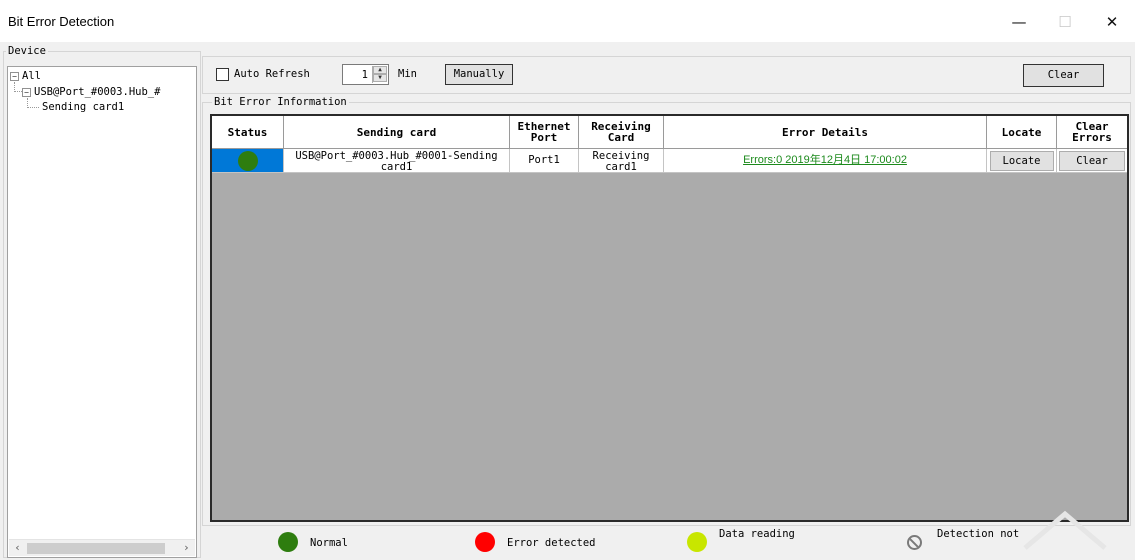 The height and width of the screenshot is (560, 1135). I want to click on window-title: Bit Error Detection, so click(61, 21).